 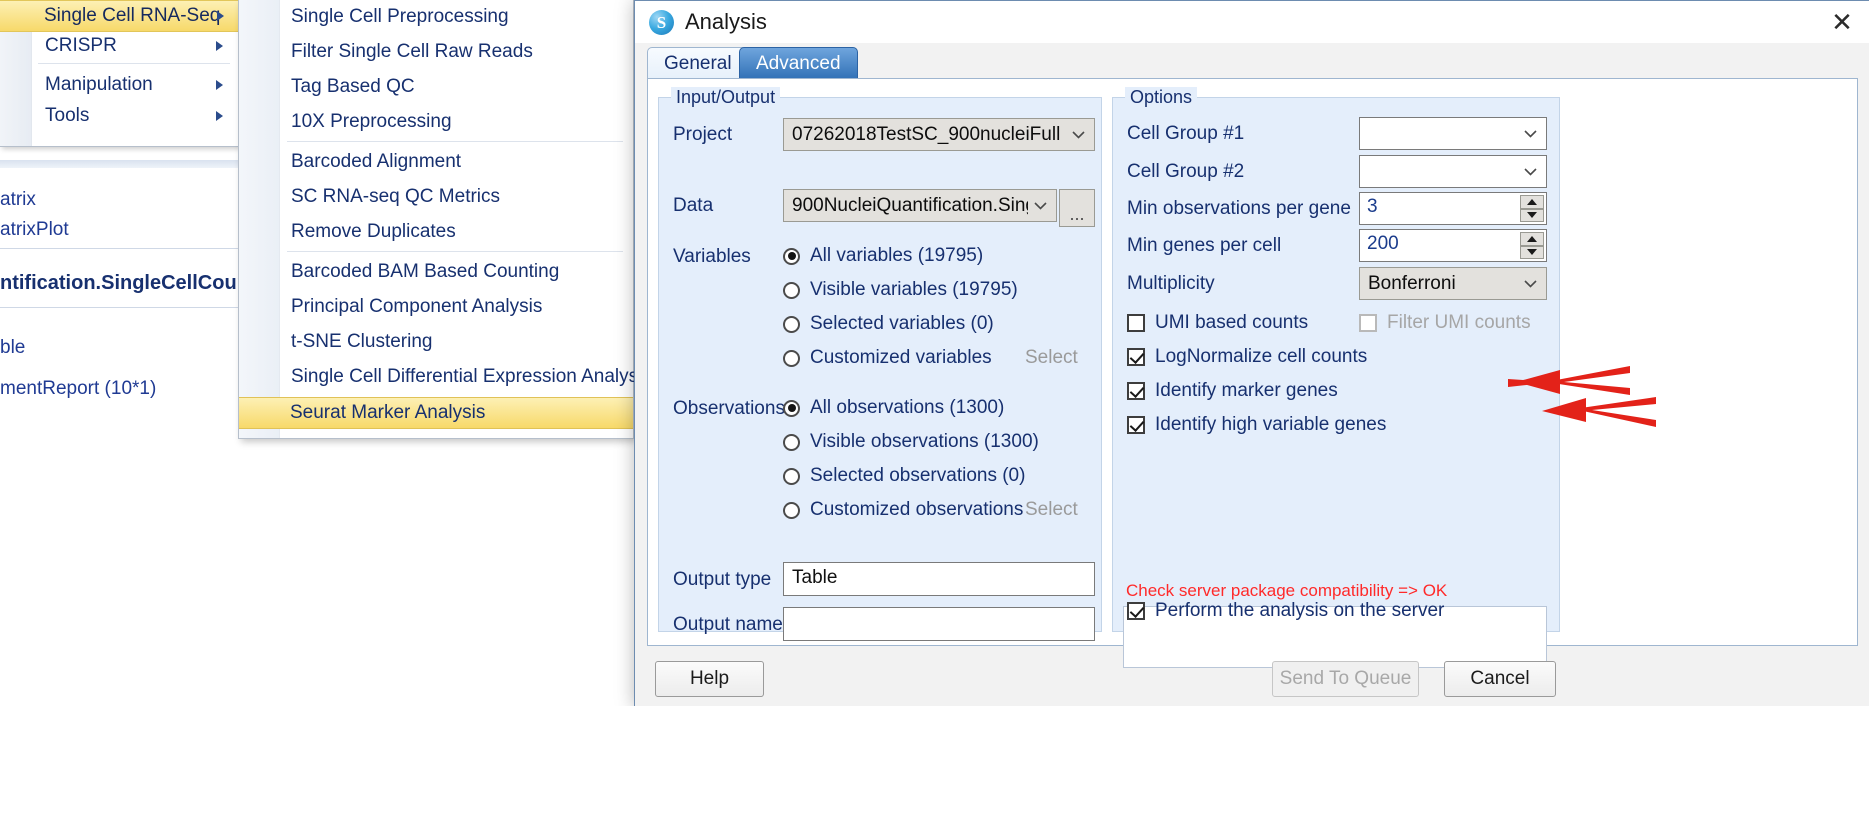 I want to click on menu-item-single-cell-rna-seq: Single Cell RNA-Seq, so click(x=119, y=16).